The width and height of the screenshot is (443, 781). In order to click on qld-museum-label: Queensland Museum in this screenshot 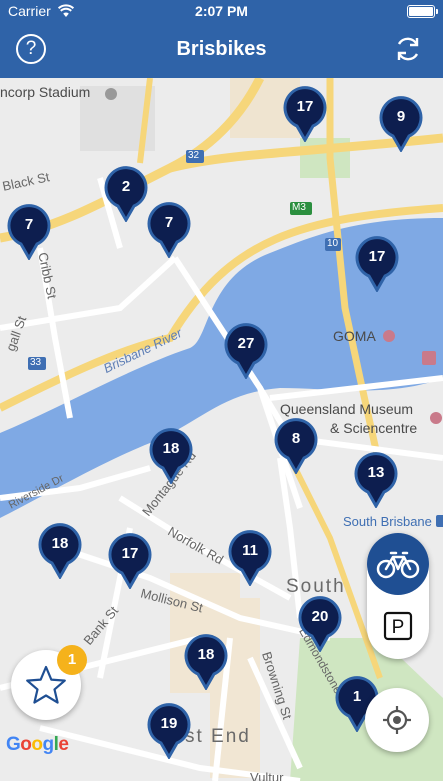, I will do `click(347, 409)`.